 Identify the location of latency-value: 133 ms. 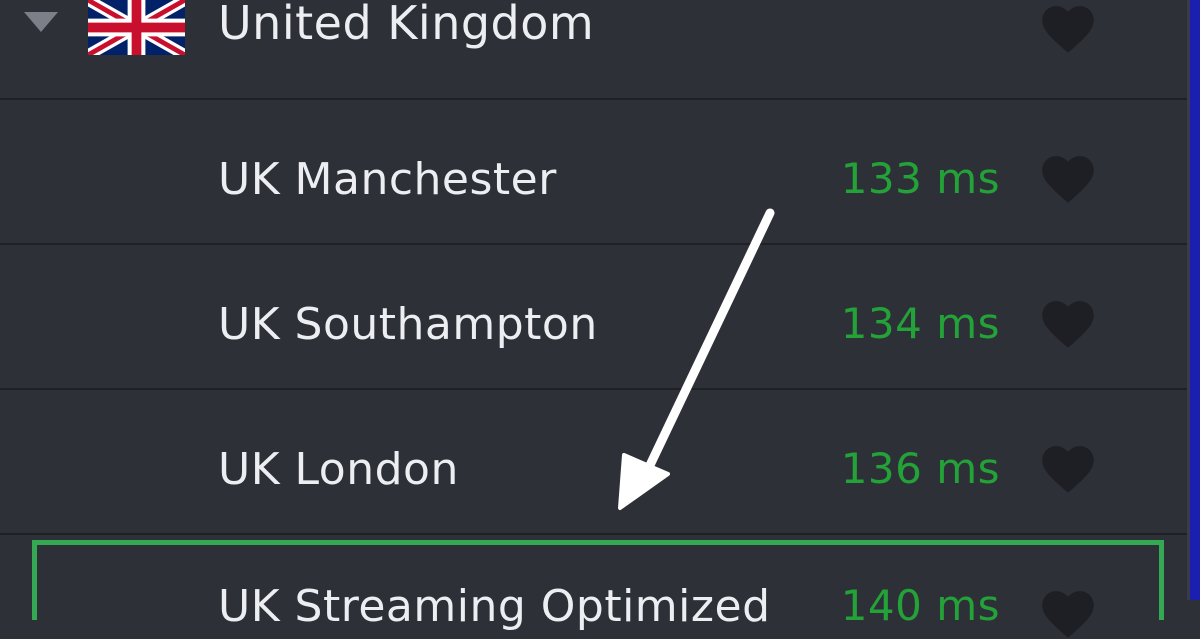
(920, 178).